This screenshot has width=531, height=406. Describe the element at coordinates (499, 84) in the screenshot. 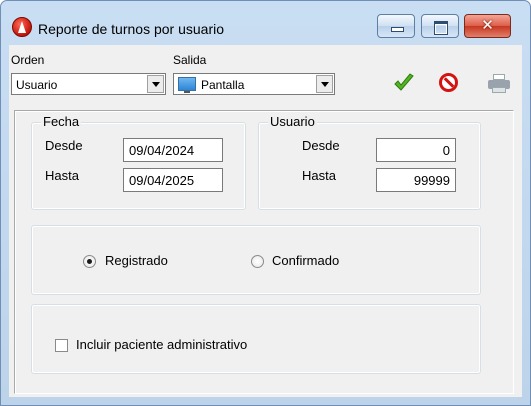

I see `printer-icon` at that location.